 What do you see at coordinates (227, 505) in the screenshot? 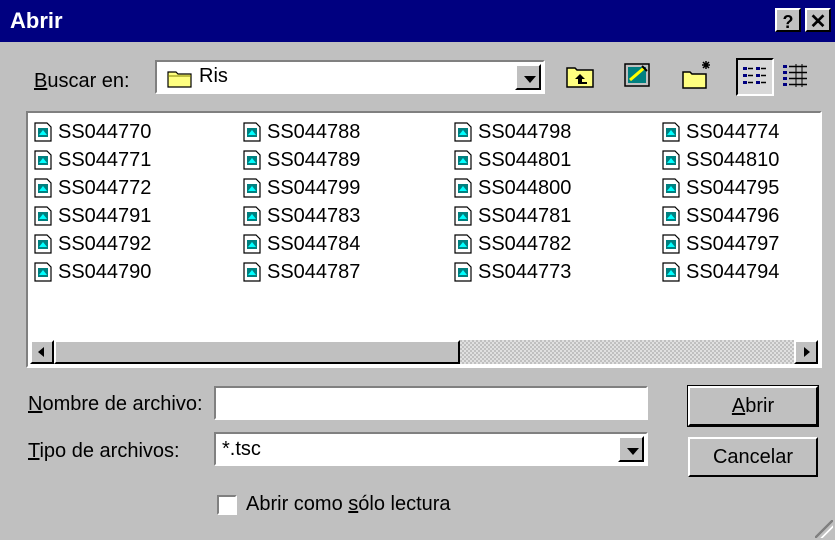
I see `read-only-checkbox` at bounding box center [227, 505].